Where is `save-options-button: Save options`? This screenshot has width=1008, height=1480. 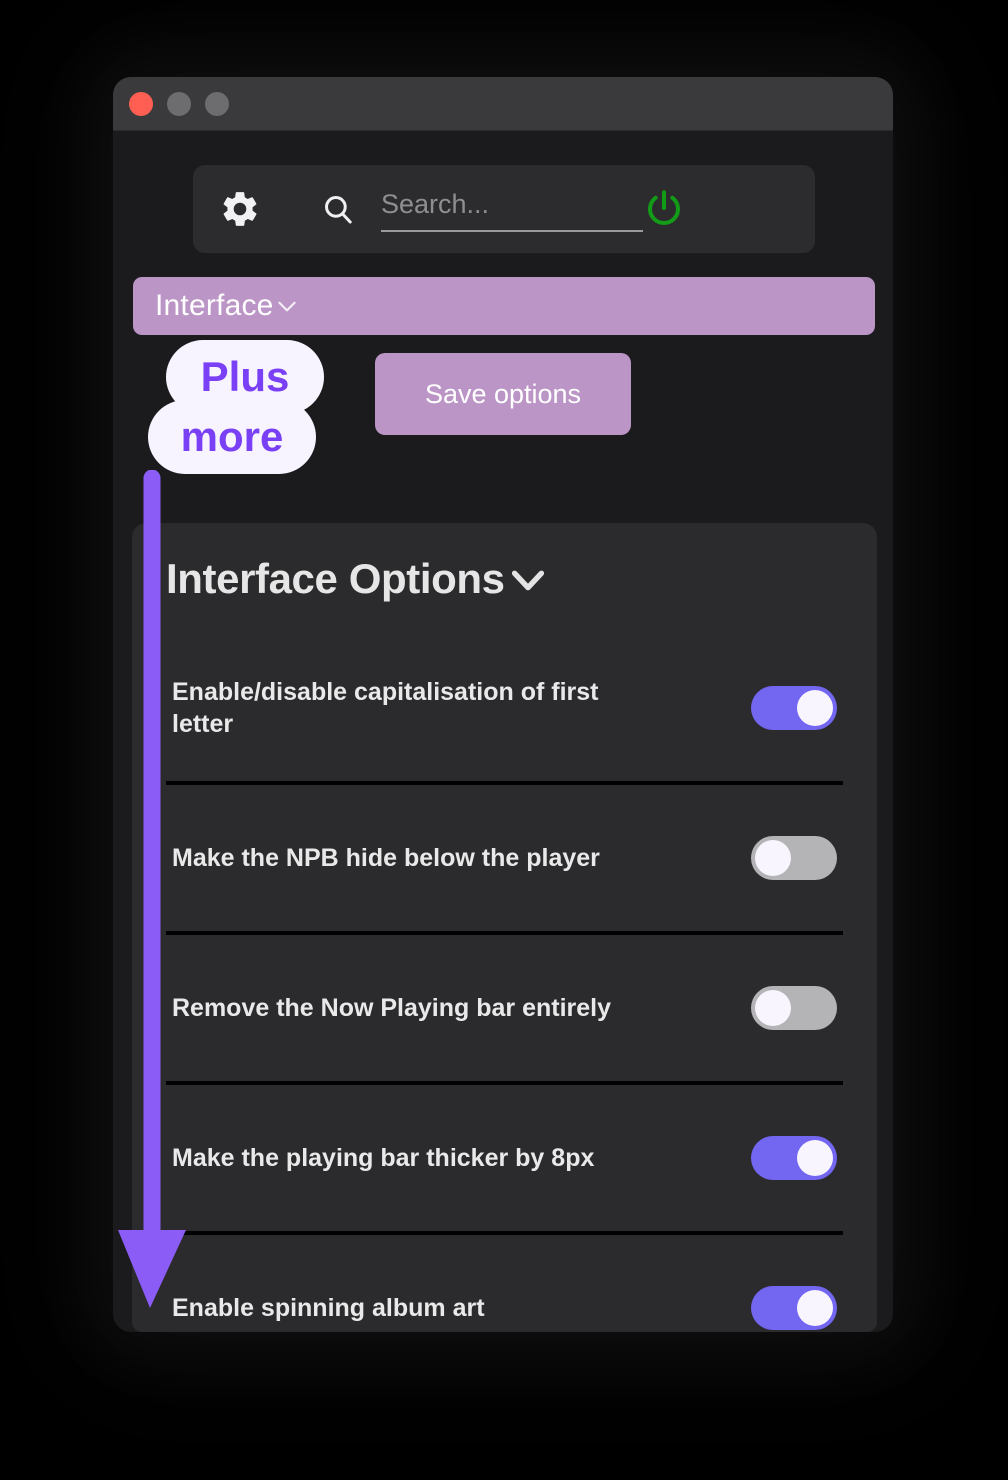 save-options-button: Save options is located at coordinates (503, 394).